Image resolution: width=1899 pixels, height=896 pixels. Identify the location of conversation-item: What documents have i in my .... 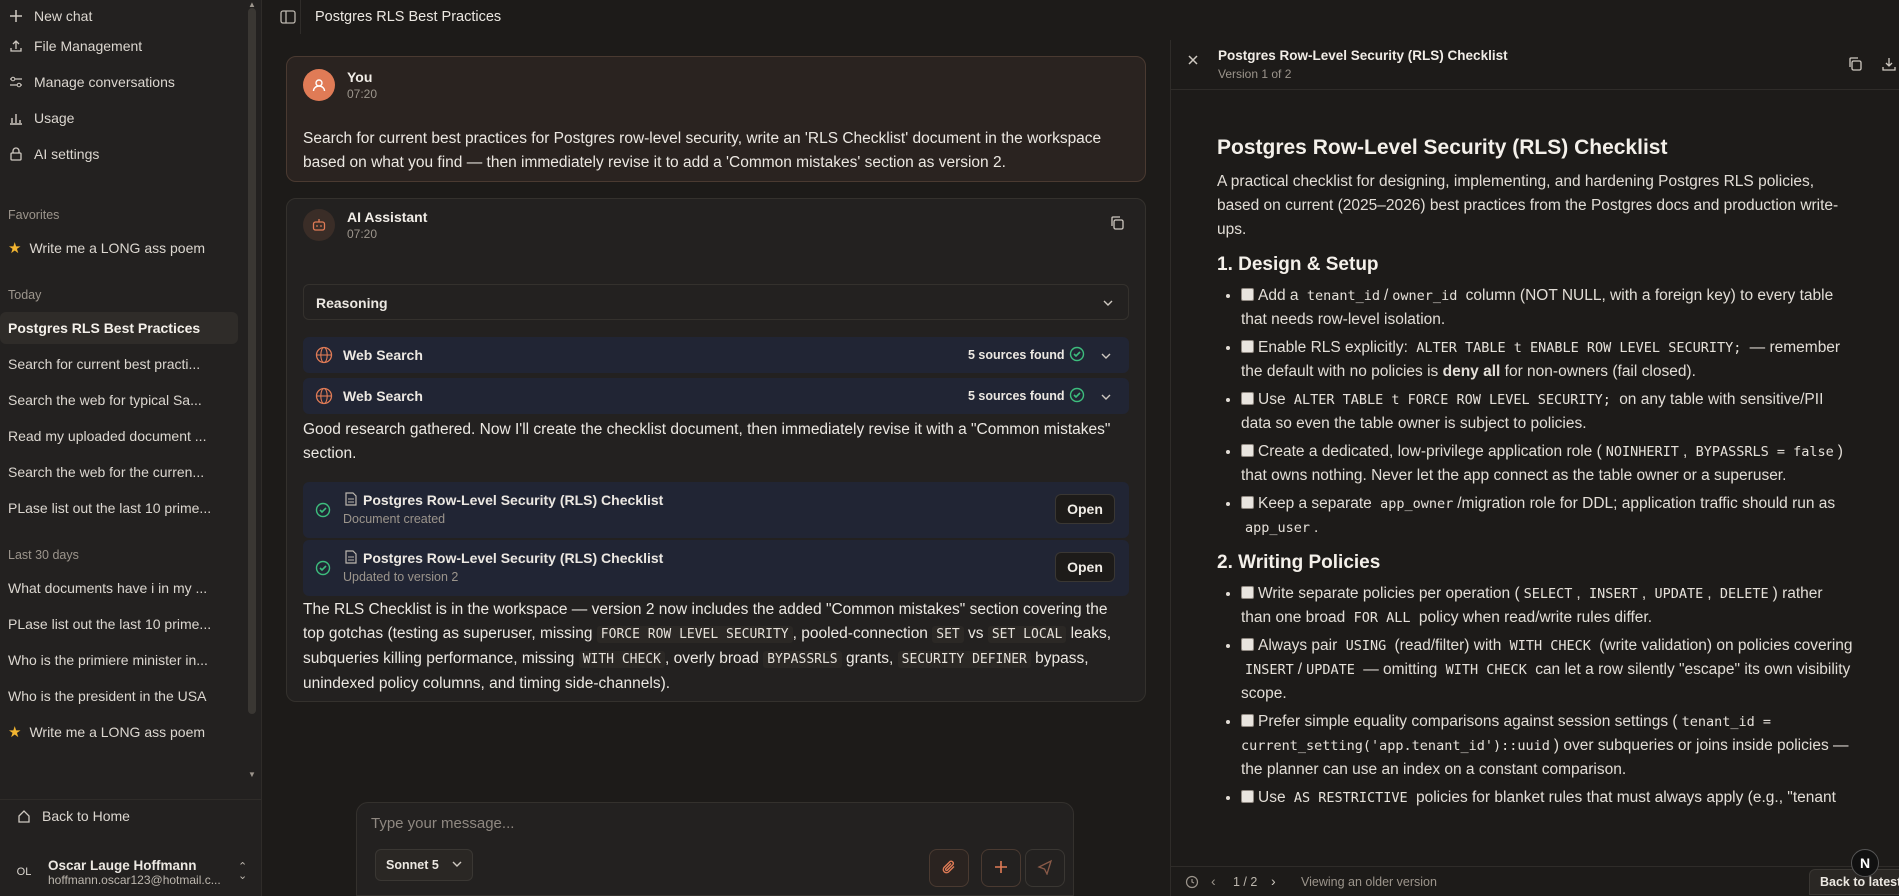
(119, 588).